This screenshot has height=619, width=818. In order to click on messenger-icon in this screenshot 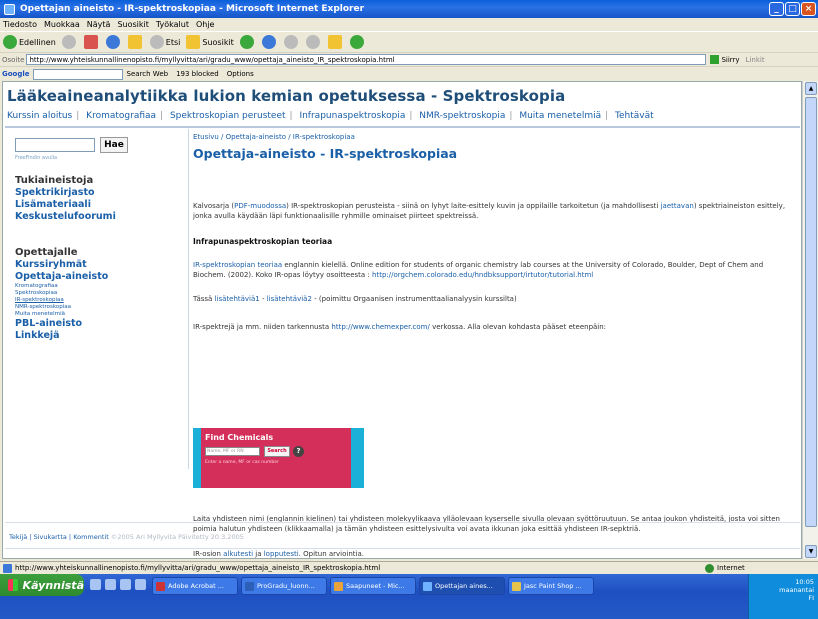, I will do `click(356, 42)`.